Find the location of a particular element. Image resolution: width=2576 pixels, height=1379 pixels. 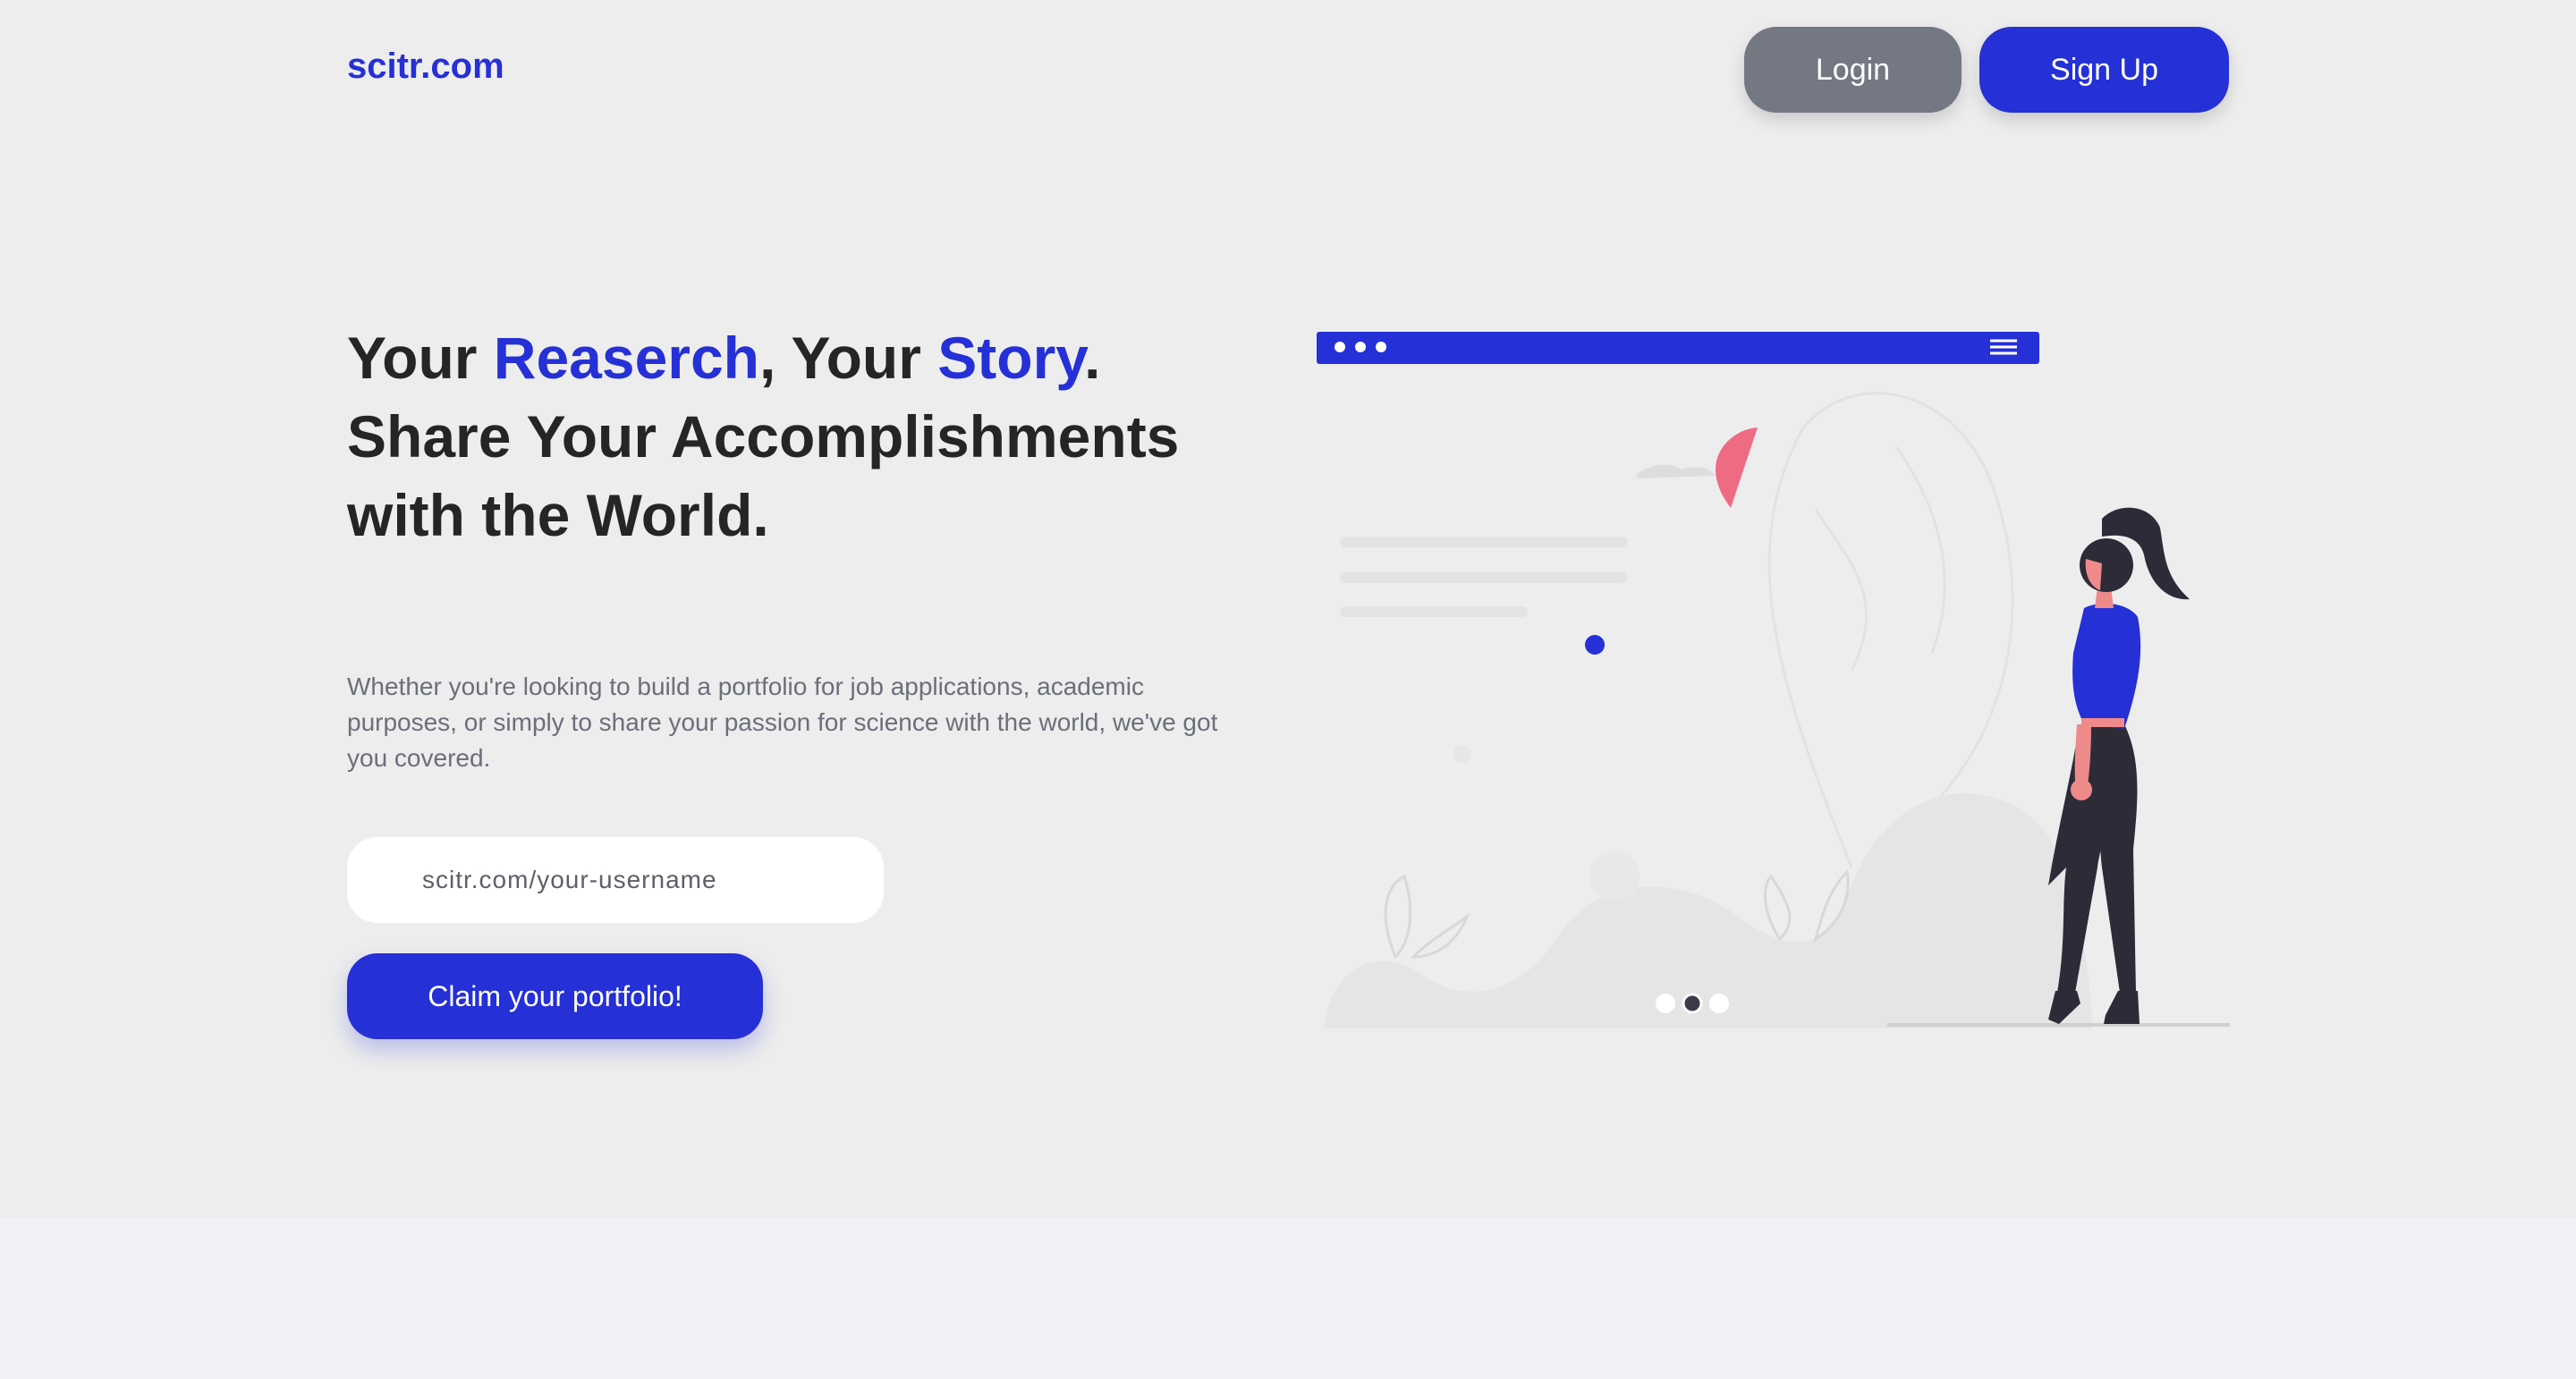

sun-shape is located at coordinates (1737, 467).